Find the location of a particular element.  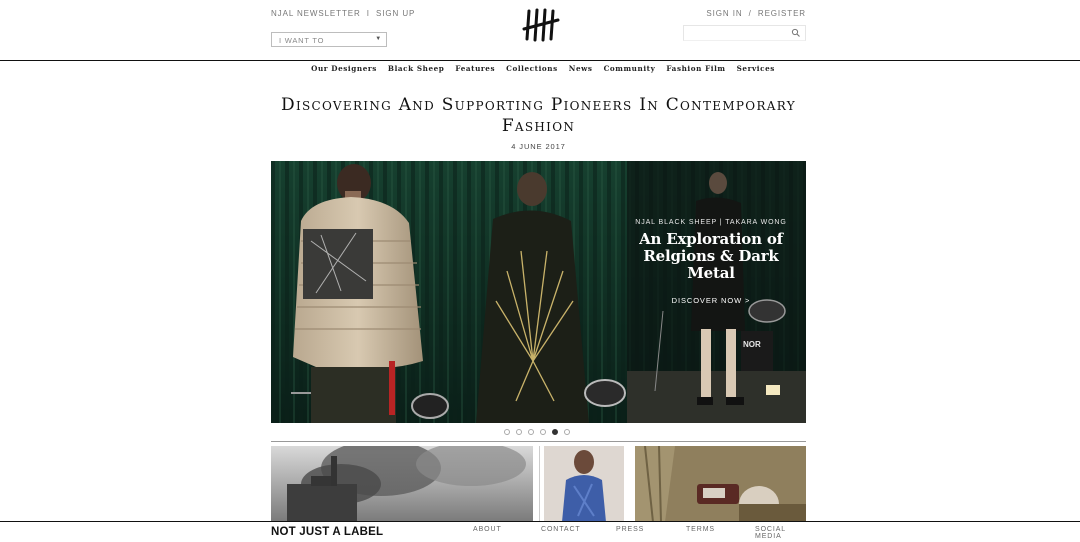

feature-tile-portrait is located at coordinates (584, 484).